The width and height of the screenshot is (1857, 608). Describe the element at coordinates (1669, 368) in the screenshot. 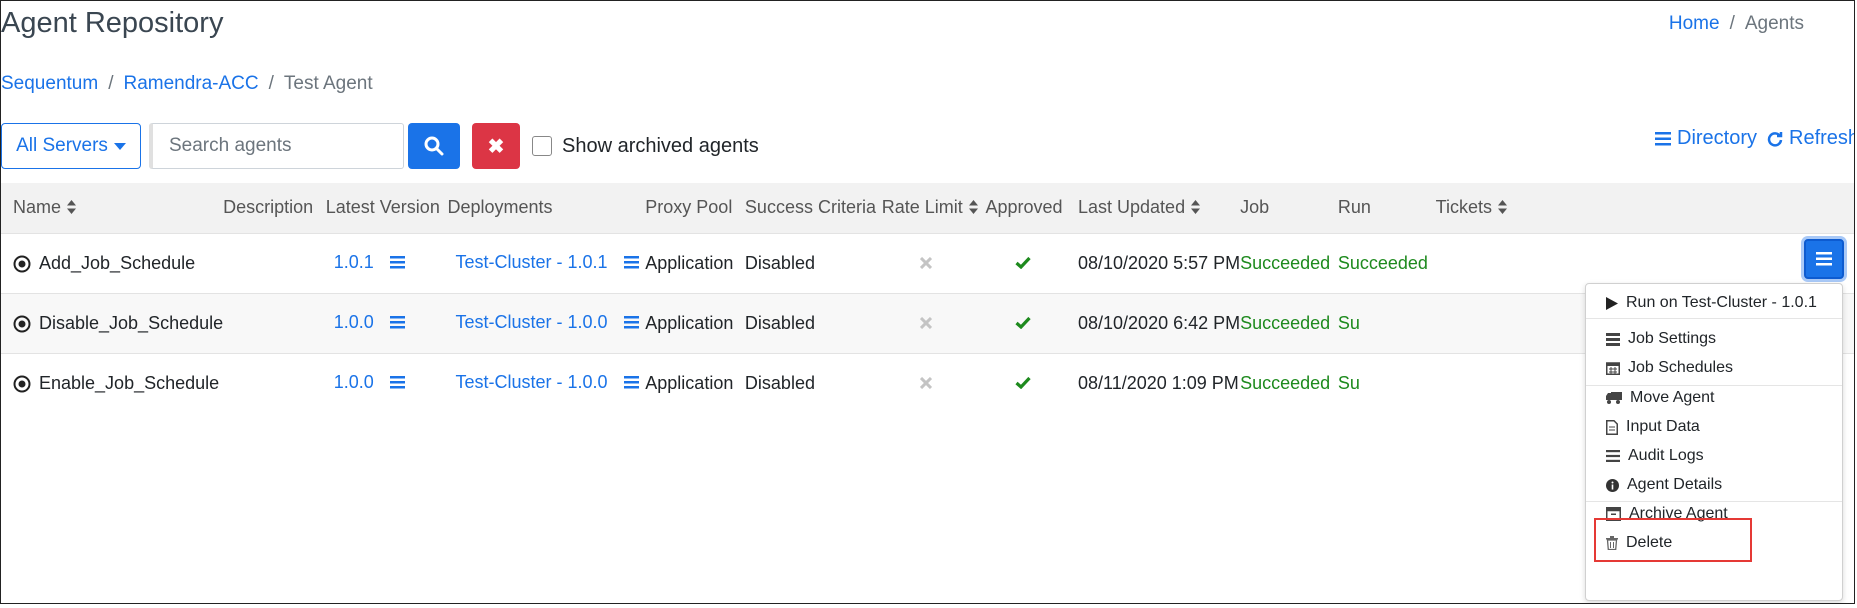

I see `menu-item-job-schedules: Job Schedules` at that location.